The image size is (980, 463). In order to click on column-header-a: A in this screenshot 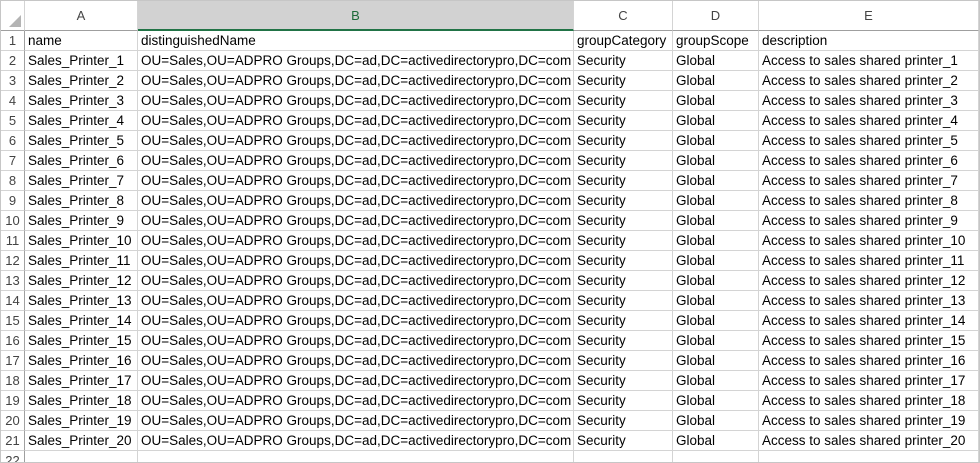, I will do `click(81, 16)`.